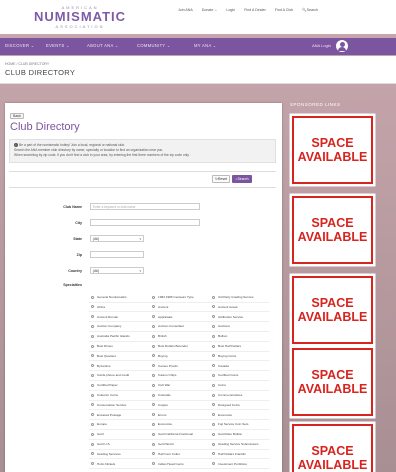  Describe the element at coordinates (117, 270) in the screenshot. I see `country-select: (All) ▾` at that location.